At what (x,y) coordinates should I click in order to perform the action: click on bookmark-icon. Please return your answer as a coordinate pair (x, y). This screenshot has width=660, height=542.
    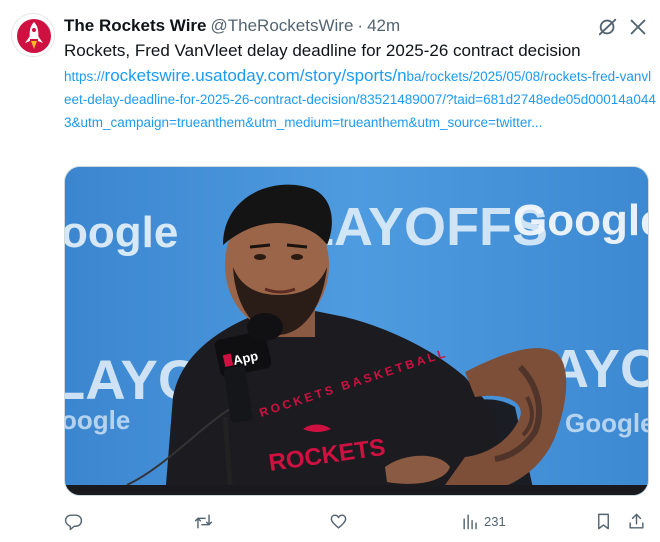
    Looking at the image, I should click on (603, 521).